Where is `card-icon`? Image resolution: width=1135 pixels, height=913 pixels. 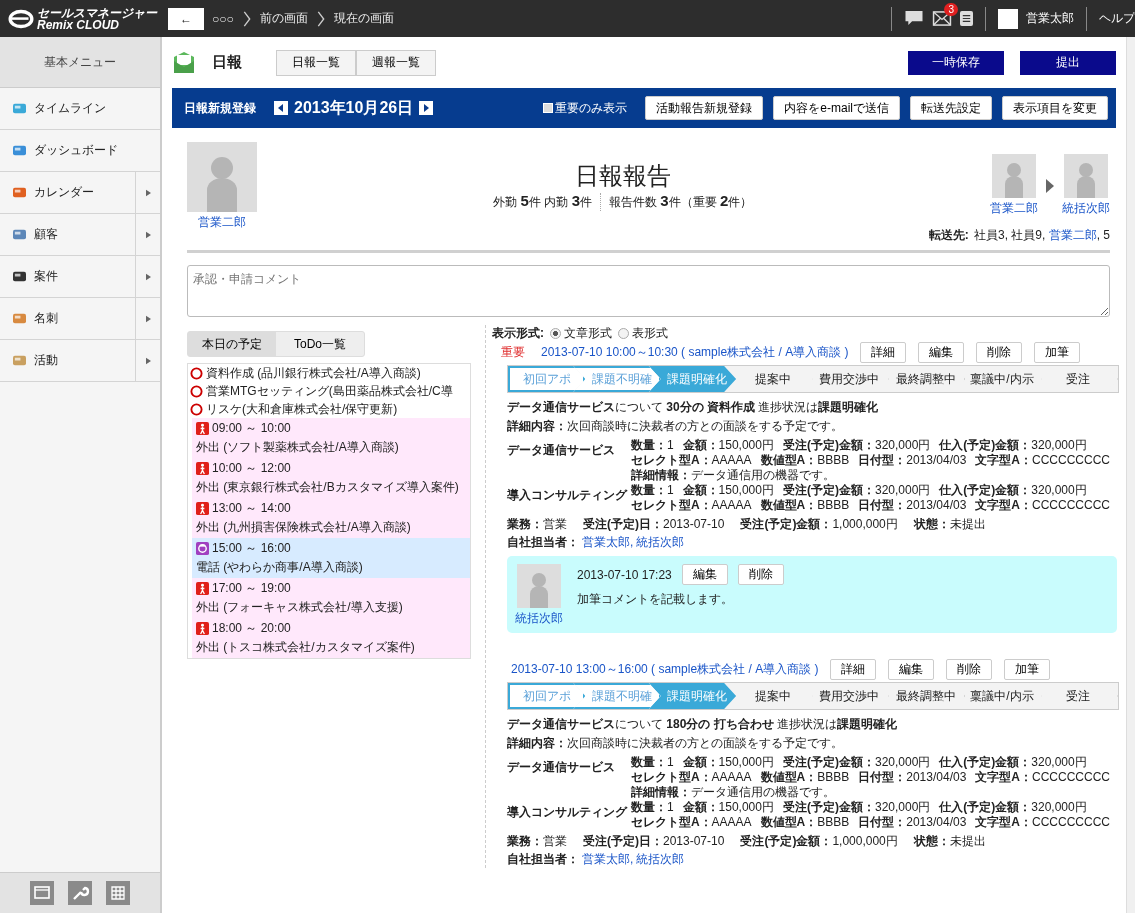
card-icon is located at coordinates (19, 318).